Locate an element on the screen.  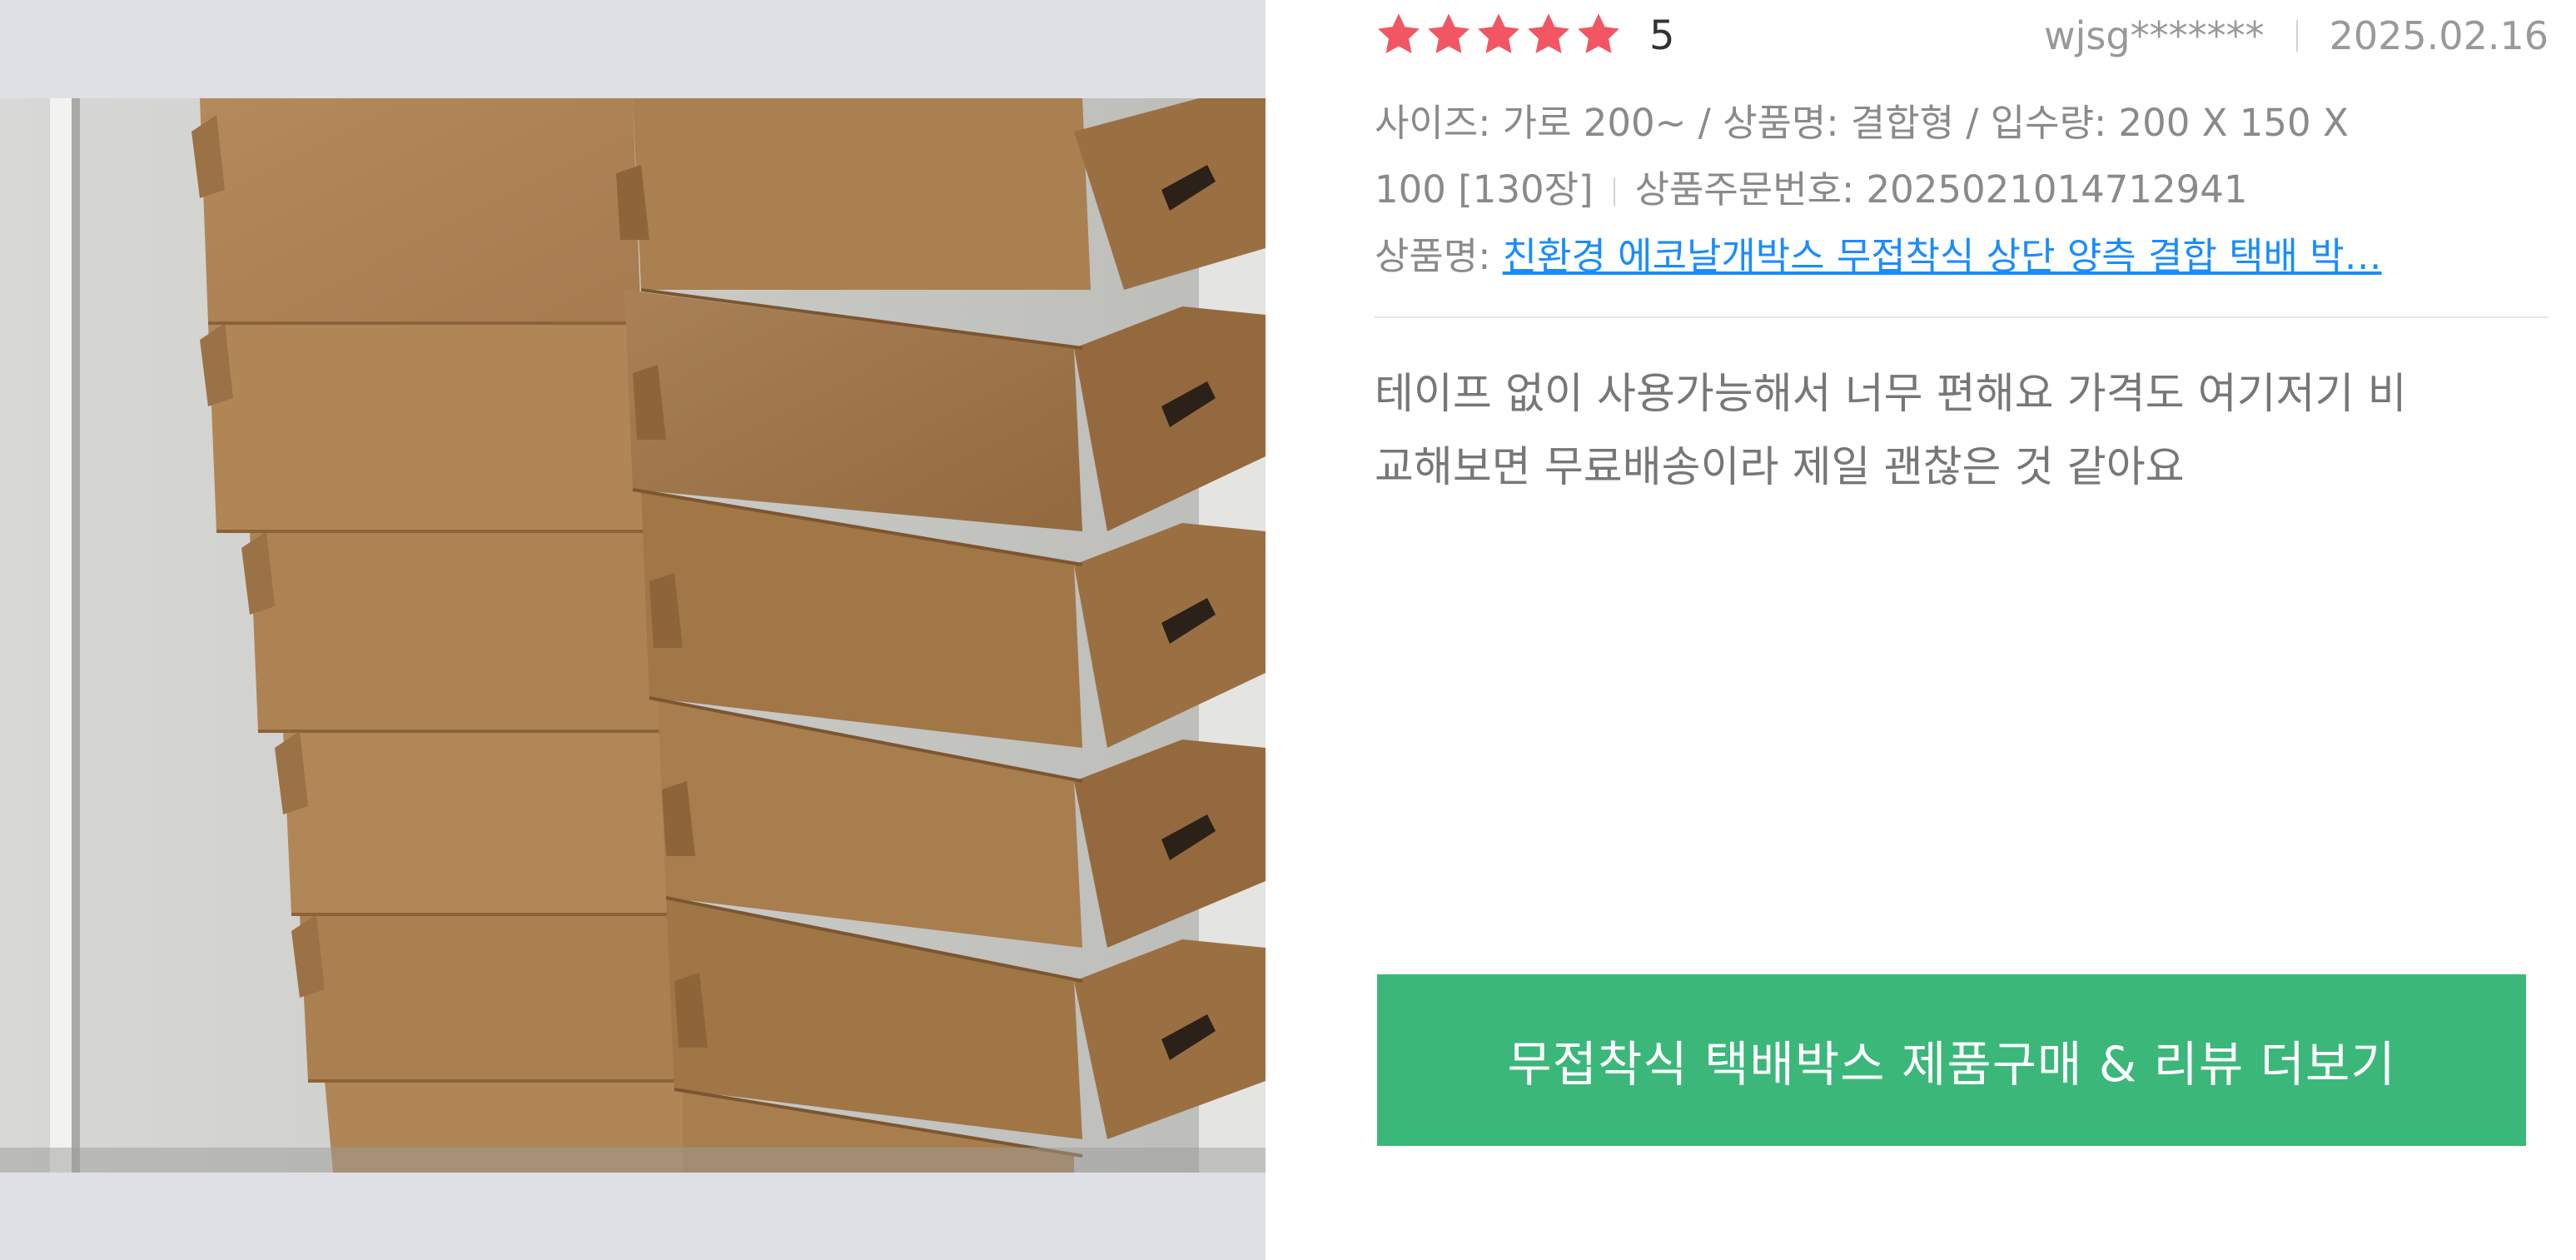
section-divider is located at coordinates (1962, 317).